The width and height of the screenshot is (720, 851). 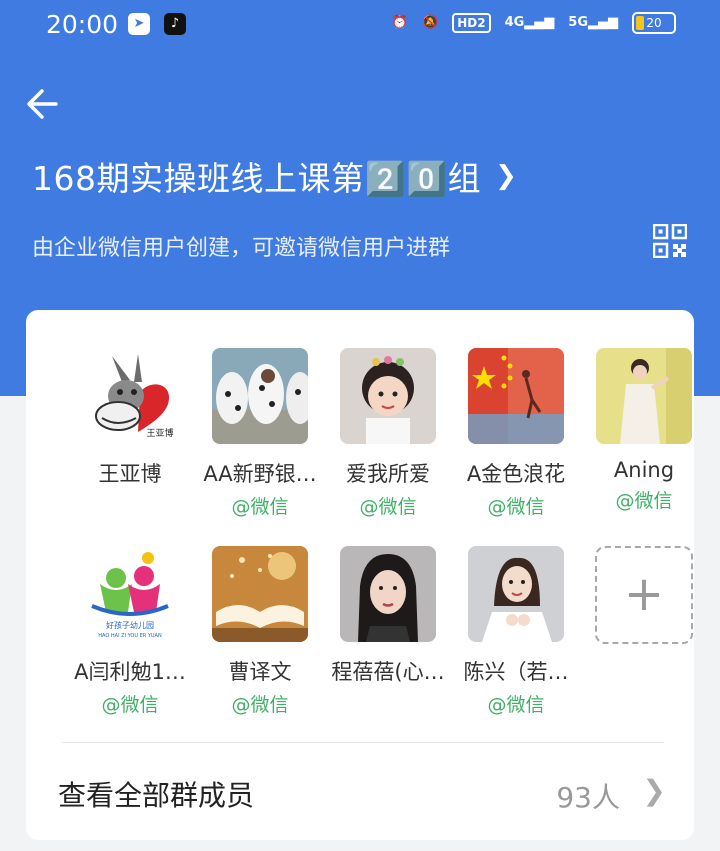 I want to click on back-arrow-icon, so click(x=42, y=104).